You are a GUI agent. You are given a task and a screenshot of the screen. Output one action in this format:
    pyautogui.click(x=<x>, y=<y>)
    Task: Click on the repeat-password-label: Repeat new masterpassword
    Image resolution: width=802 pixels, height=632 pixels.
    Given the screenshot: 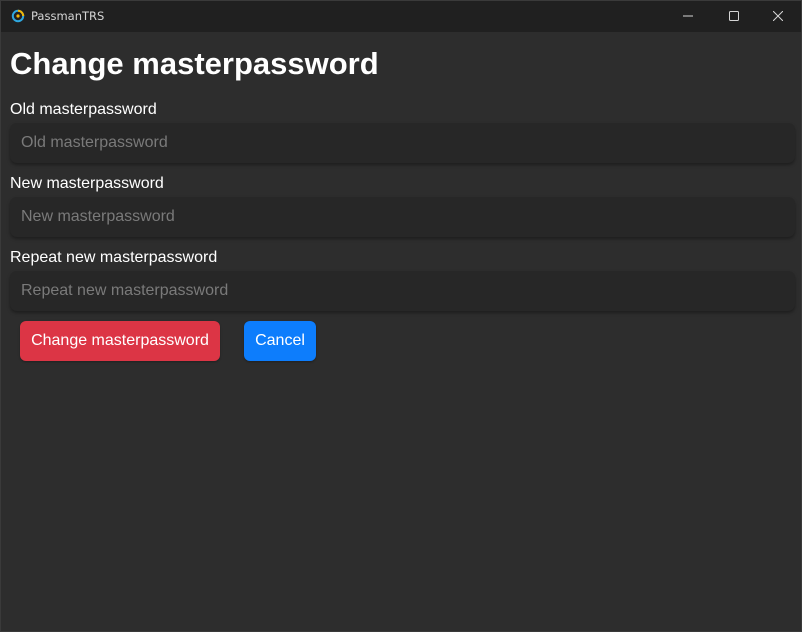 What is the action you would take?
    pyautogui.click(x=114, y=257)
    